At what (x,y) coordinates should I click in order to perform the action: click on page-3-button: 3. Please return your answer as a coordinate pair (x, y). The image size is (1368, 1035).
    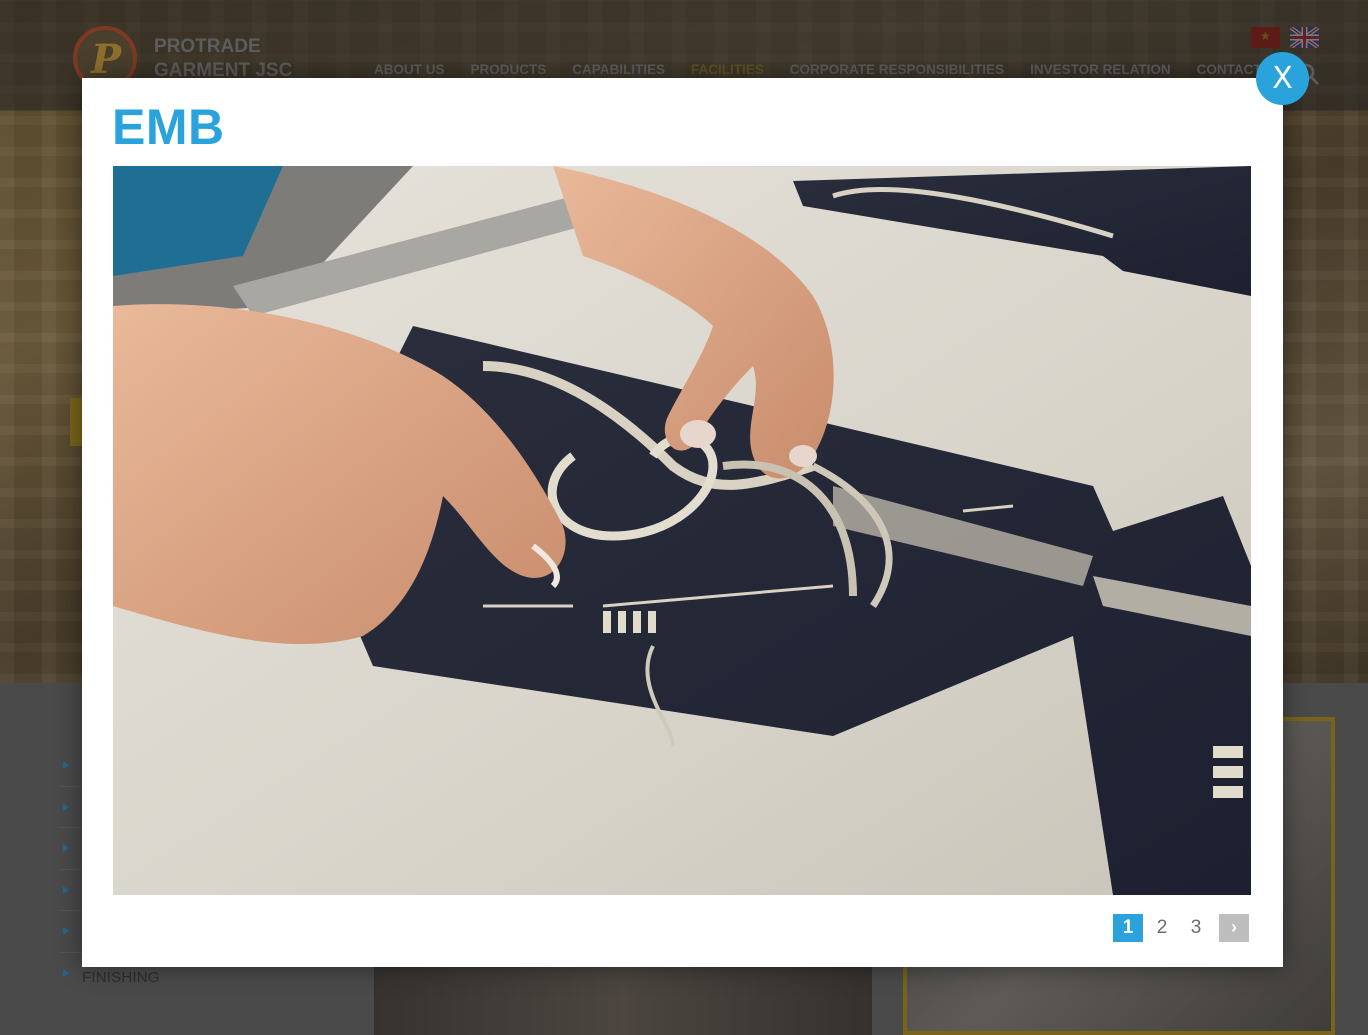
    Looking at the image, I should click on (1196, 928).